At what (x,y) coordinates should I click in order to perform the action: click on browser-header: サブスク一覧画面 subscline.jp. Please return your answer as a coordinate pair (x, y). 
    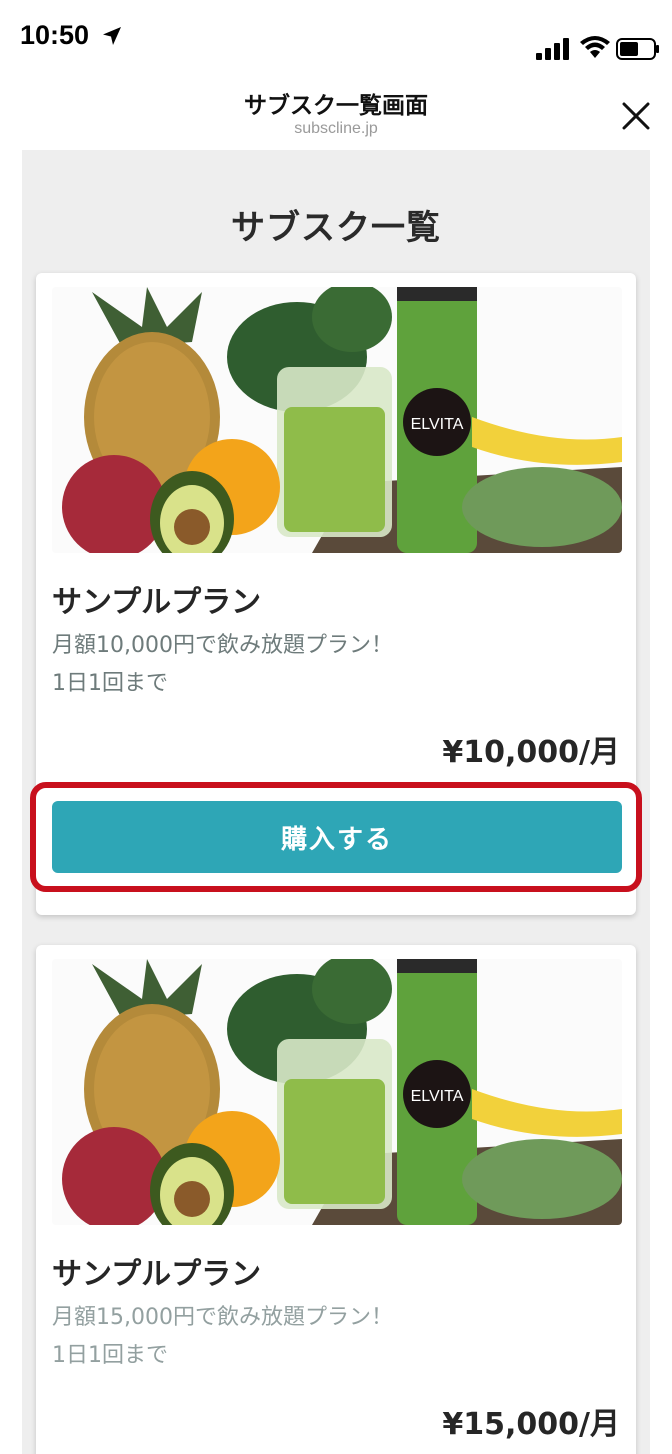
    Looking at the image, I should click on (336, 111).